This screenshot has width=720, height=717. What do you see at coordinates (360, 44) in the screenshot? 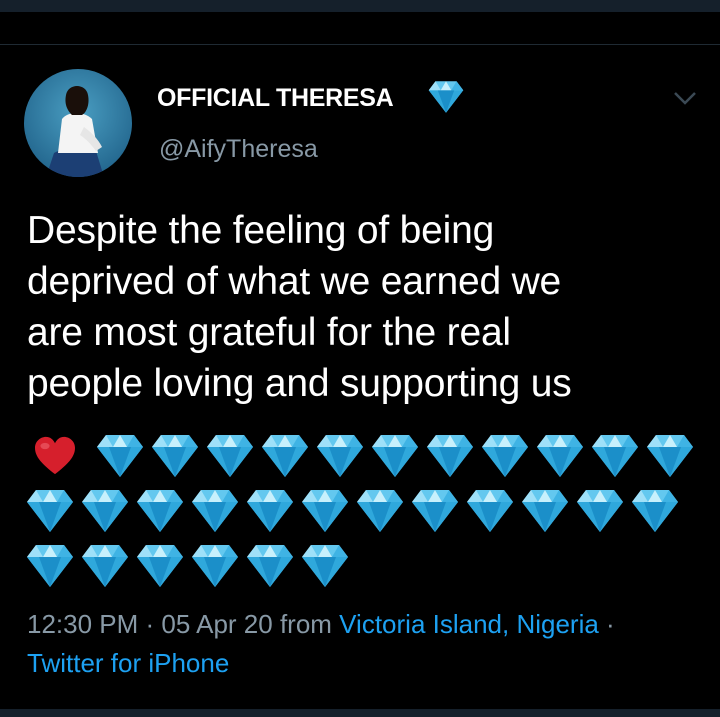
I see `header-divider` at bounding box center [360, 44].